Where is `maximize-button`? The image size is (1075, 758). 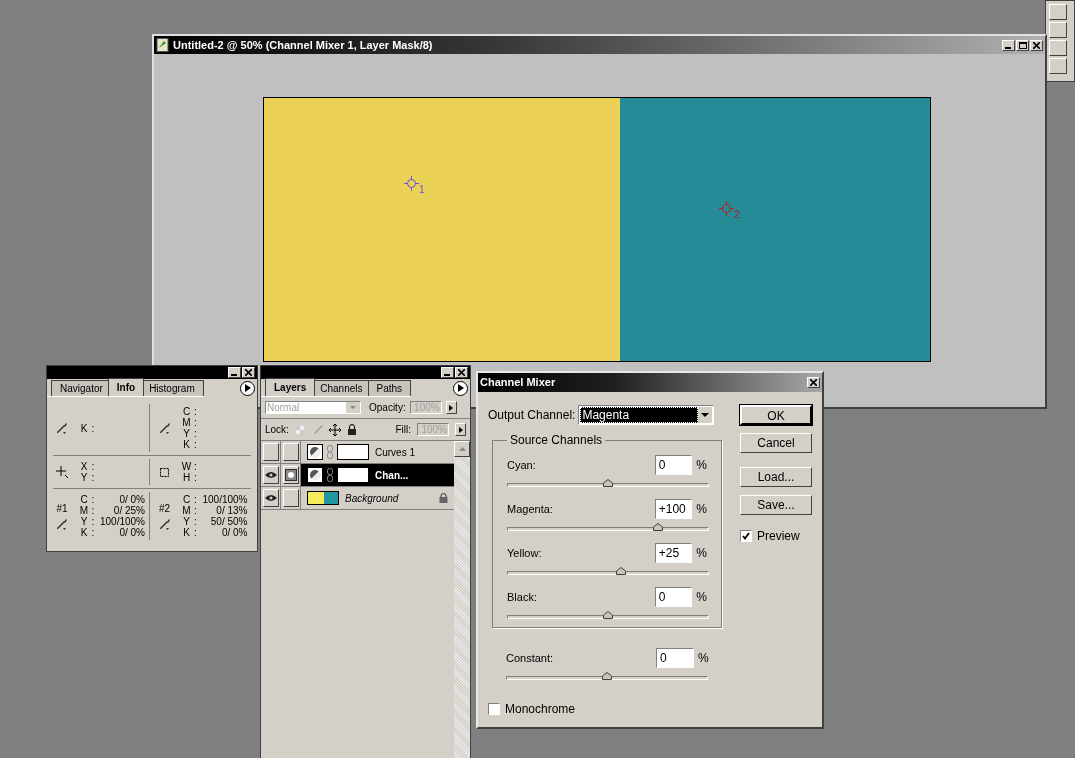 maximize-button is located at coordinates (1022, 45).